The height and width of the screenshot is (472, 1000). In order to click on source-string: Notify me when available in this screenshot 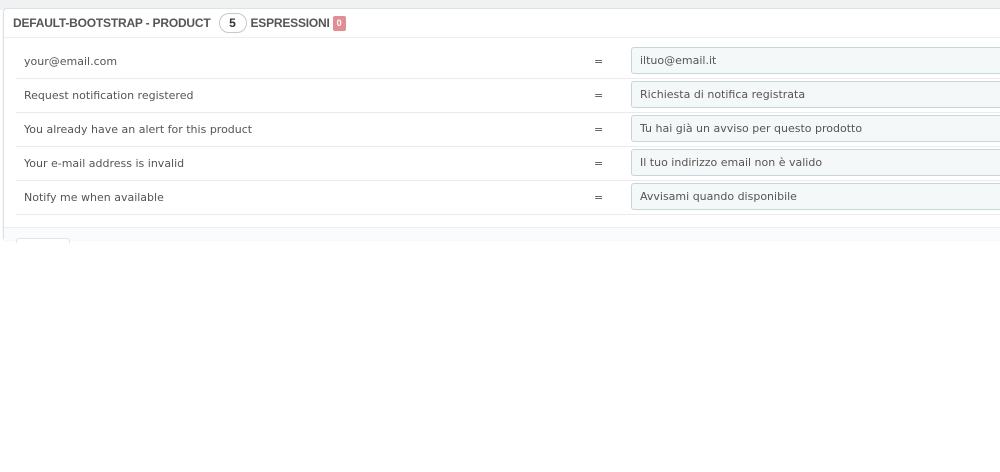, I will do `click(94, 197)`.